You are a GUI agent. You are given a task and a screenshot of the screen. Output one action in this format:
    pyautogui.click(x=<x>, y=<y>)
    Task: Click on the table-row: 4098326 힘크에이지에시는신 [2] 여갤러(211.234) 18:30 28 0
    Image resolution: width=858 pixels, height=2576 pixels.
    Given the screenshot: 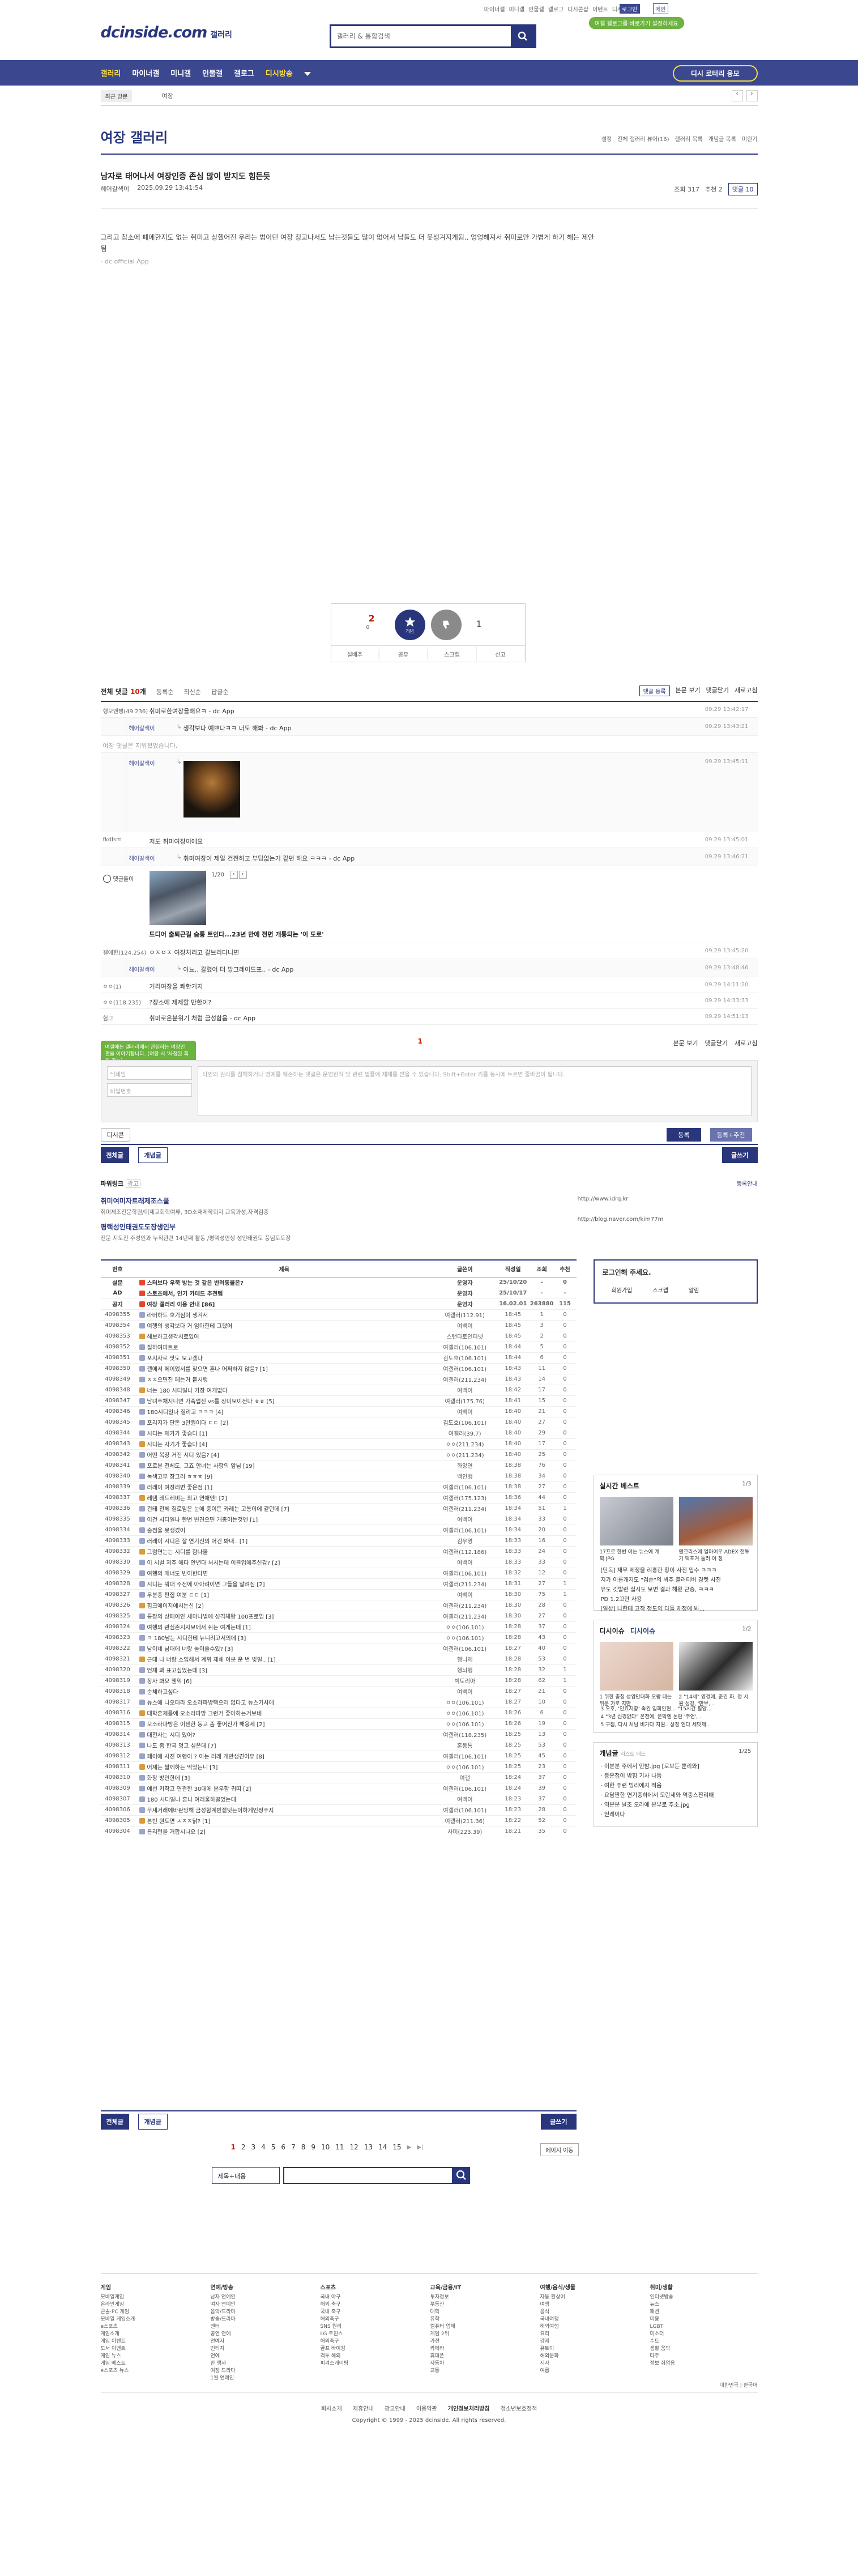 What is the action you would take?
    pyautogui.click(x=338, y=1605)
    